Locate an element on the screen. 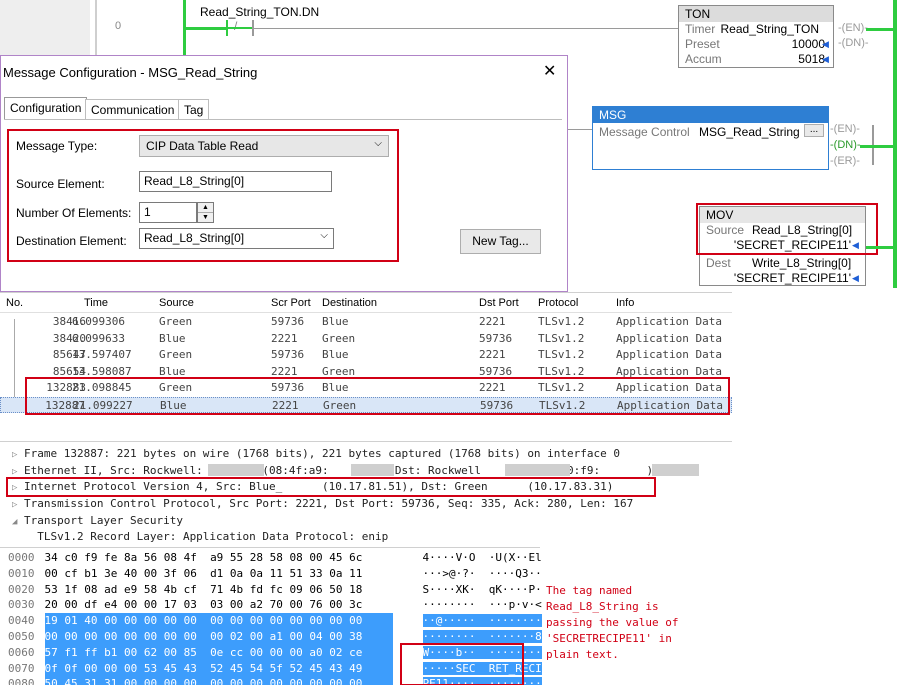  highlight-mov-source is located at coordinates (787, 229).